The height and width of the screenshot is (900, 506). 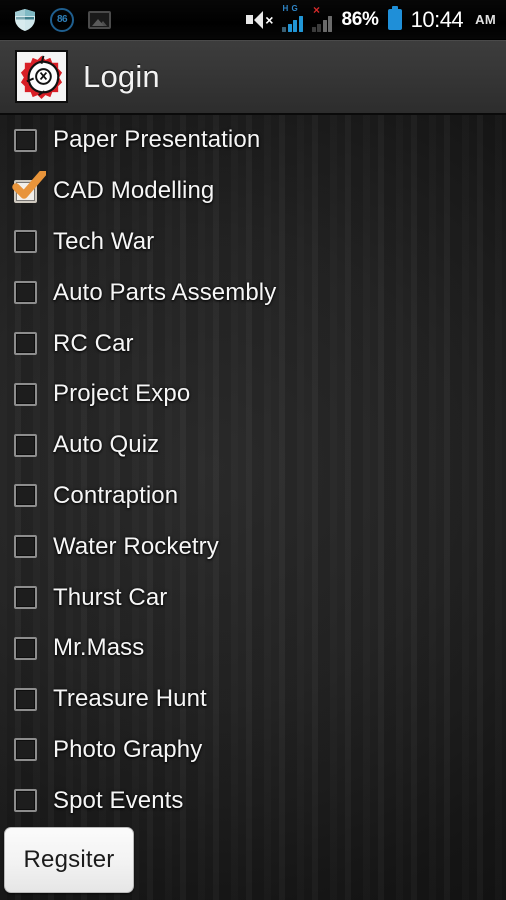 I want to click on list-item: Thurst Car, so click(x=253, y=597).